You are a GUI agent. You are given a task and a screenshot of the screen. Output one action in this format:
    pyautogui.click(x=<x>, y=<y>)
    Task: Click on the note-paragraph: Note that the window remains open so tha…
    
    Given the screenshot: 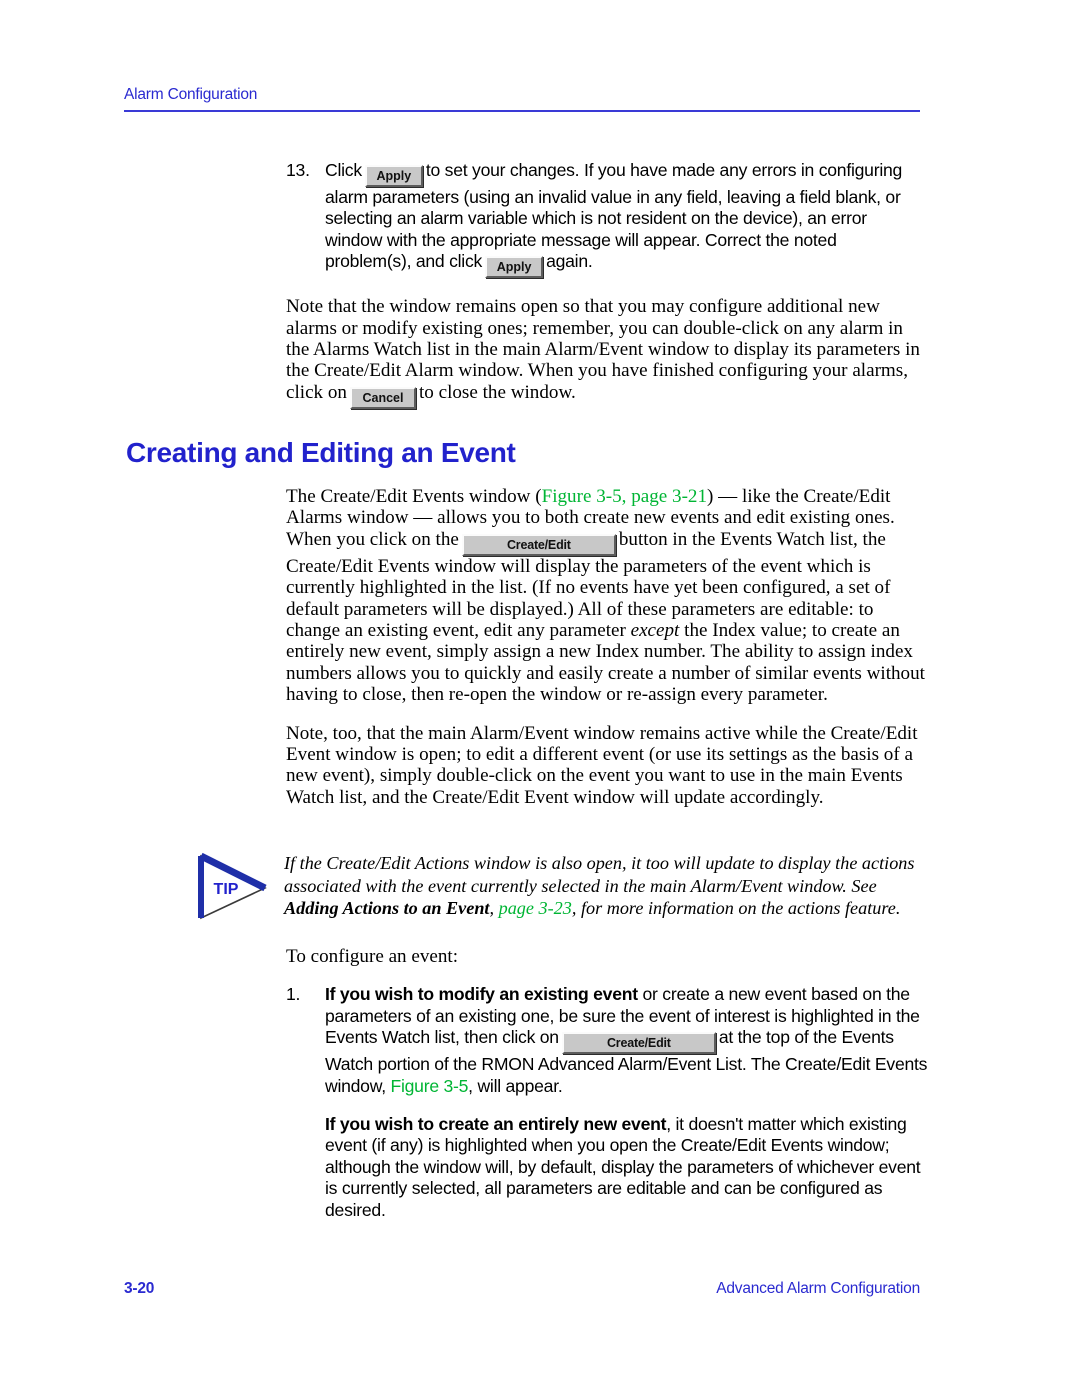 What is the action you would take?
    pyautogui.click(x=606, y=352)
    